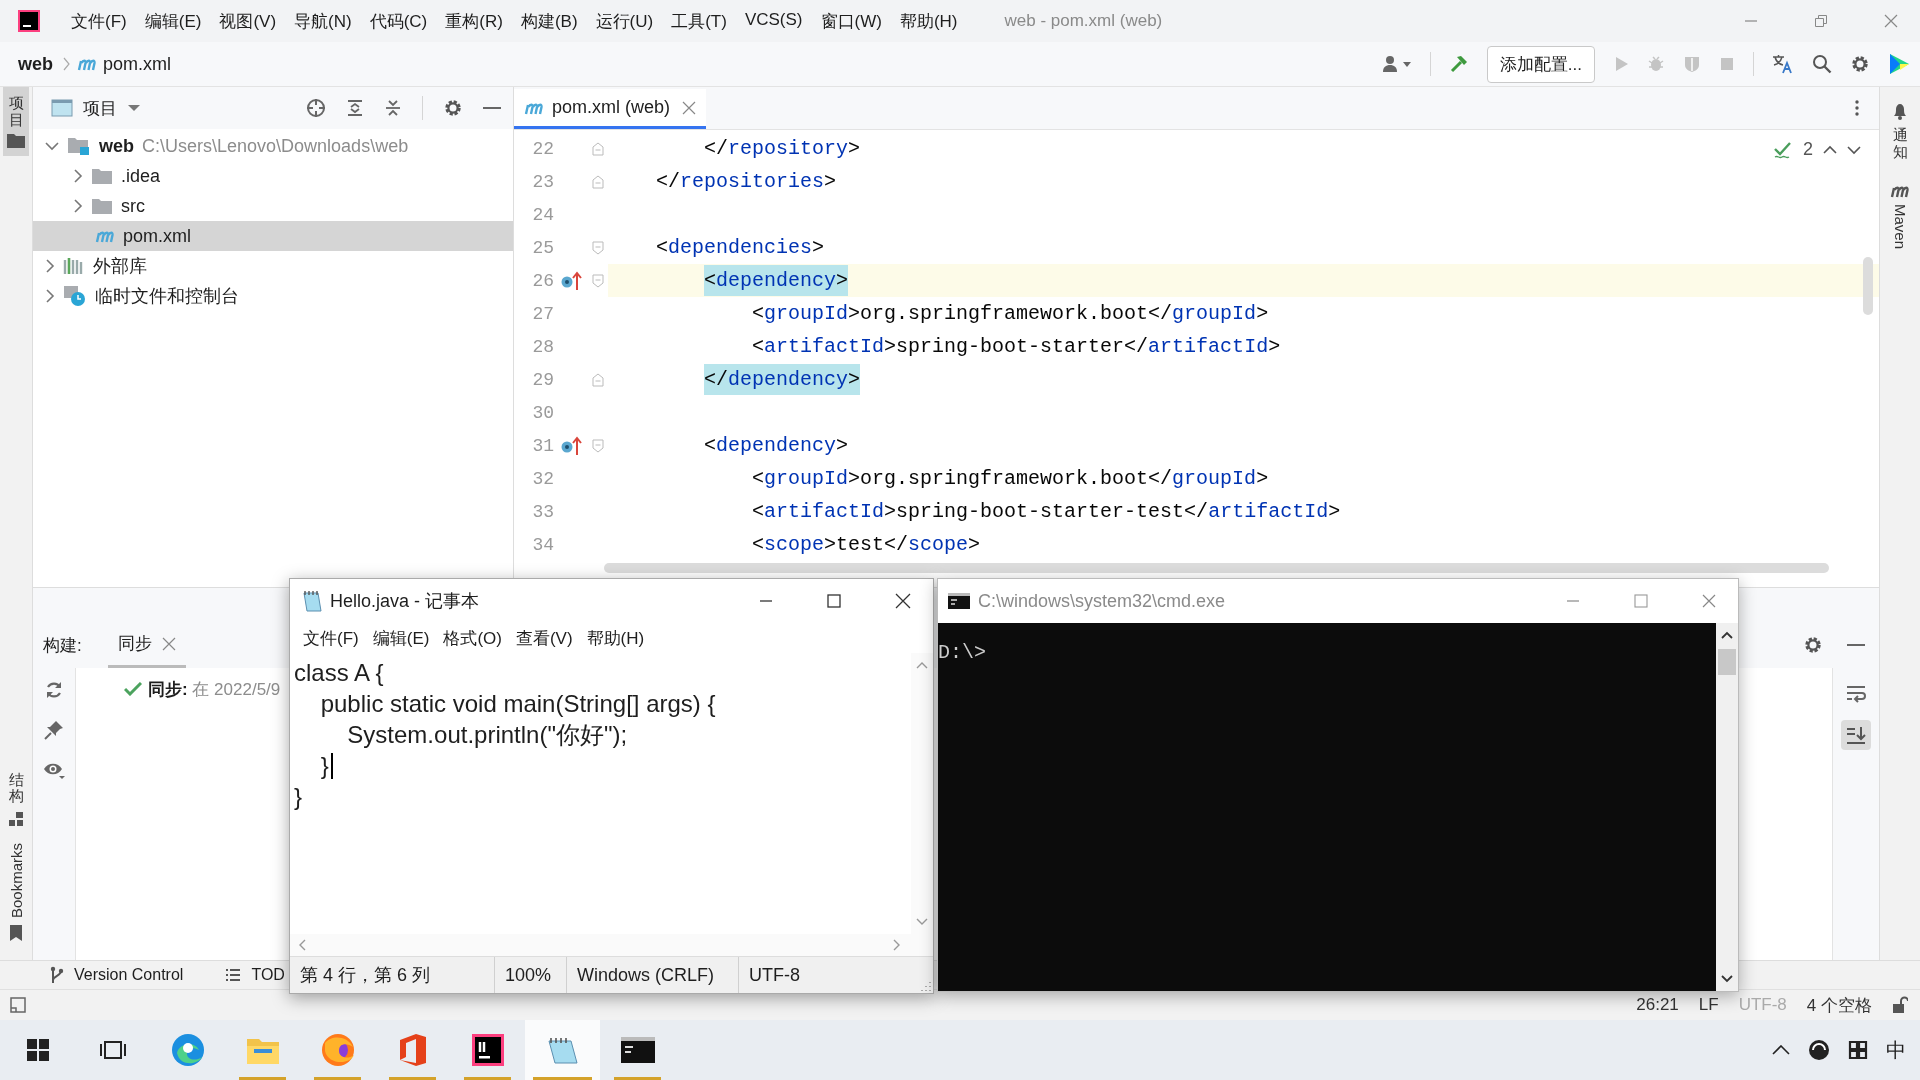  Describe the element at coordinates (1856, 694) in the screenshot. I see `soft-wrap-icon` at that location.